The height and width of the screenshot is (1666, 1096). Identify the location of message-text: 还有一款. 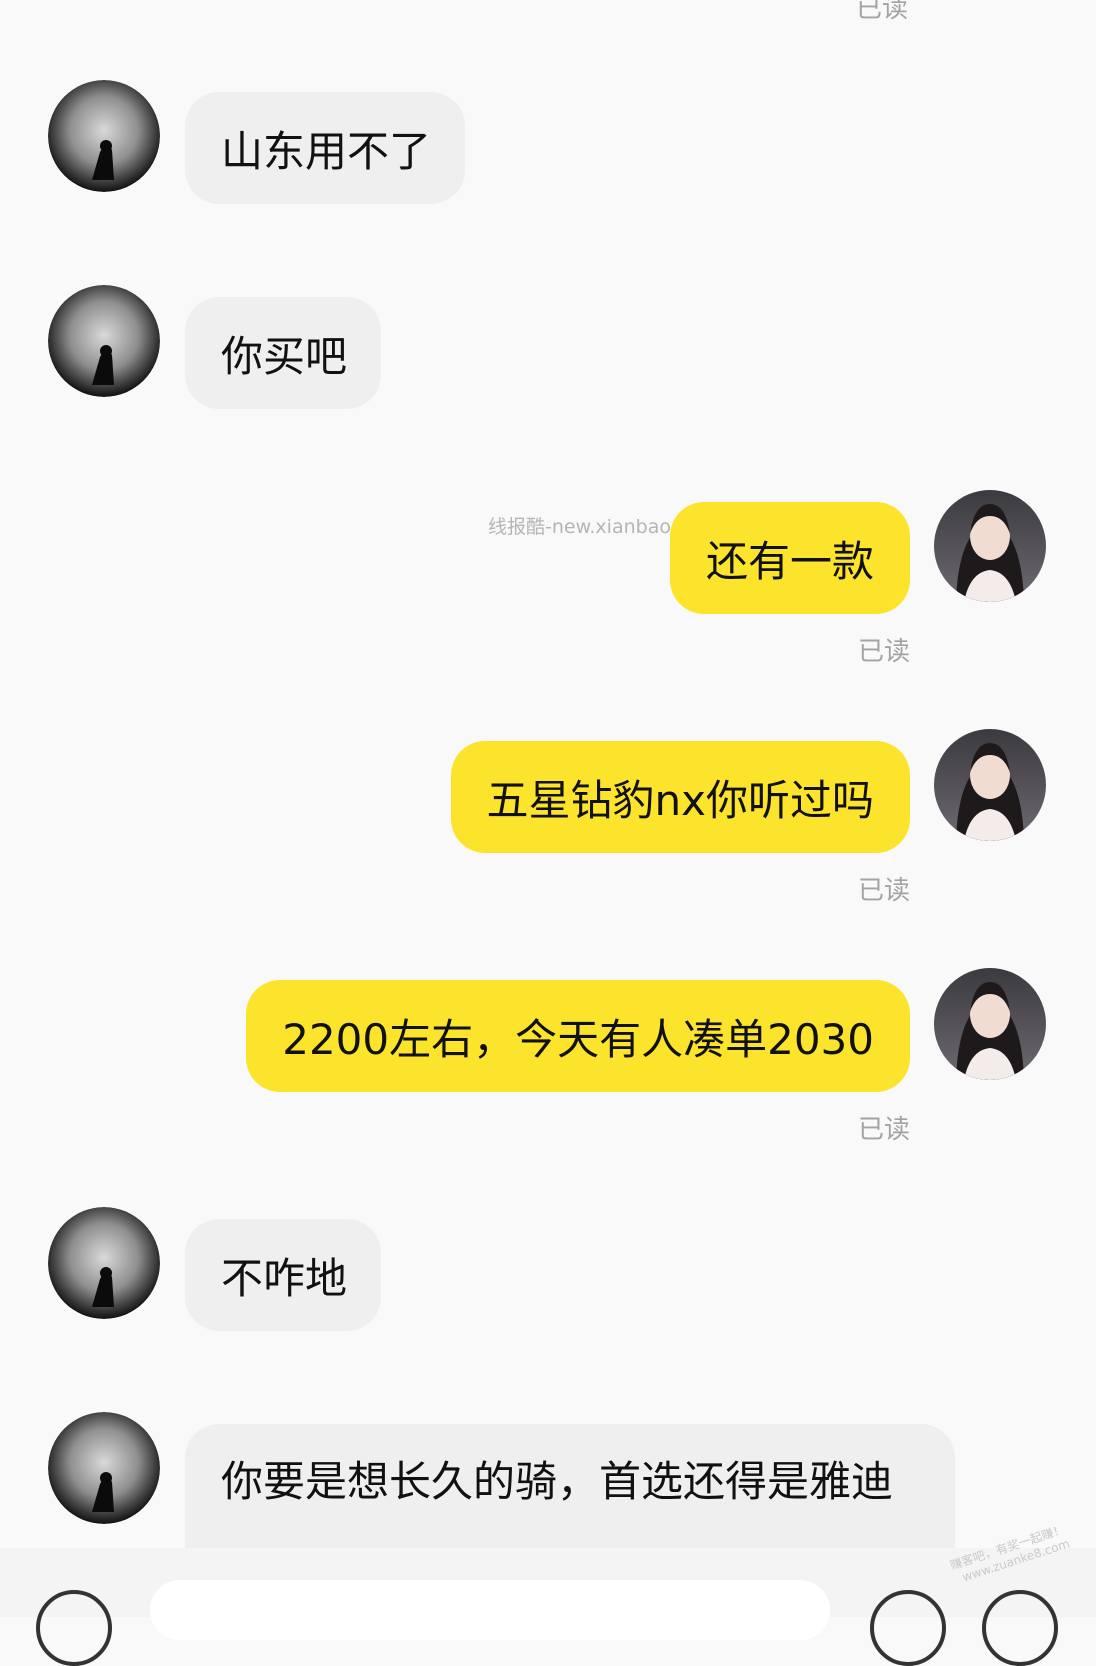
(789, 561).